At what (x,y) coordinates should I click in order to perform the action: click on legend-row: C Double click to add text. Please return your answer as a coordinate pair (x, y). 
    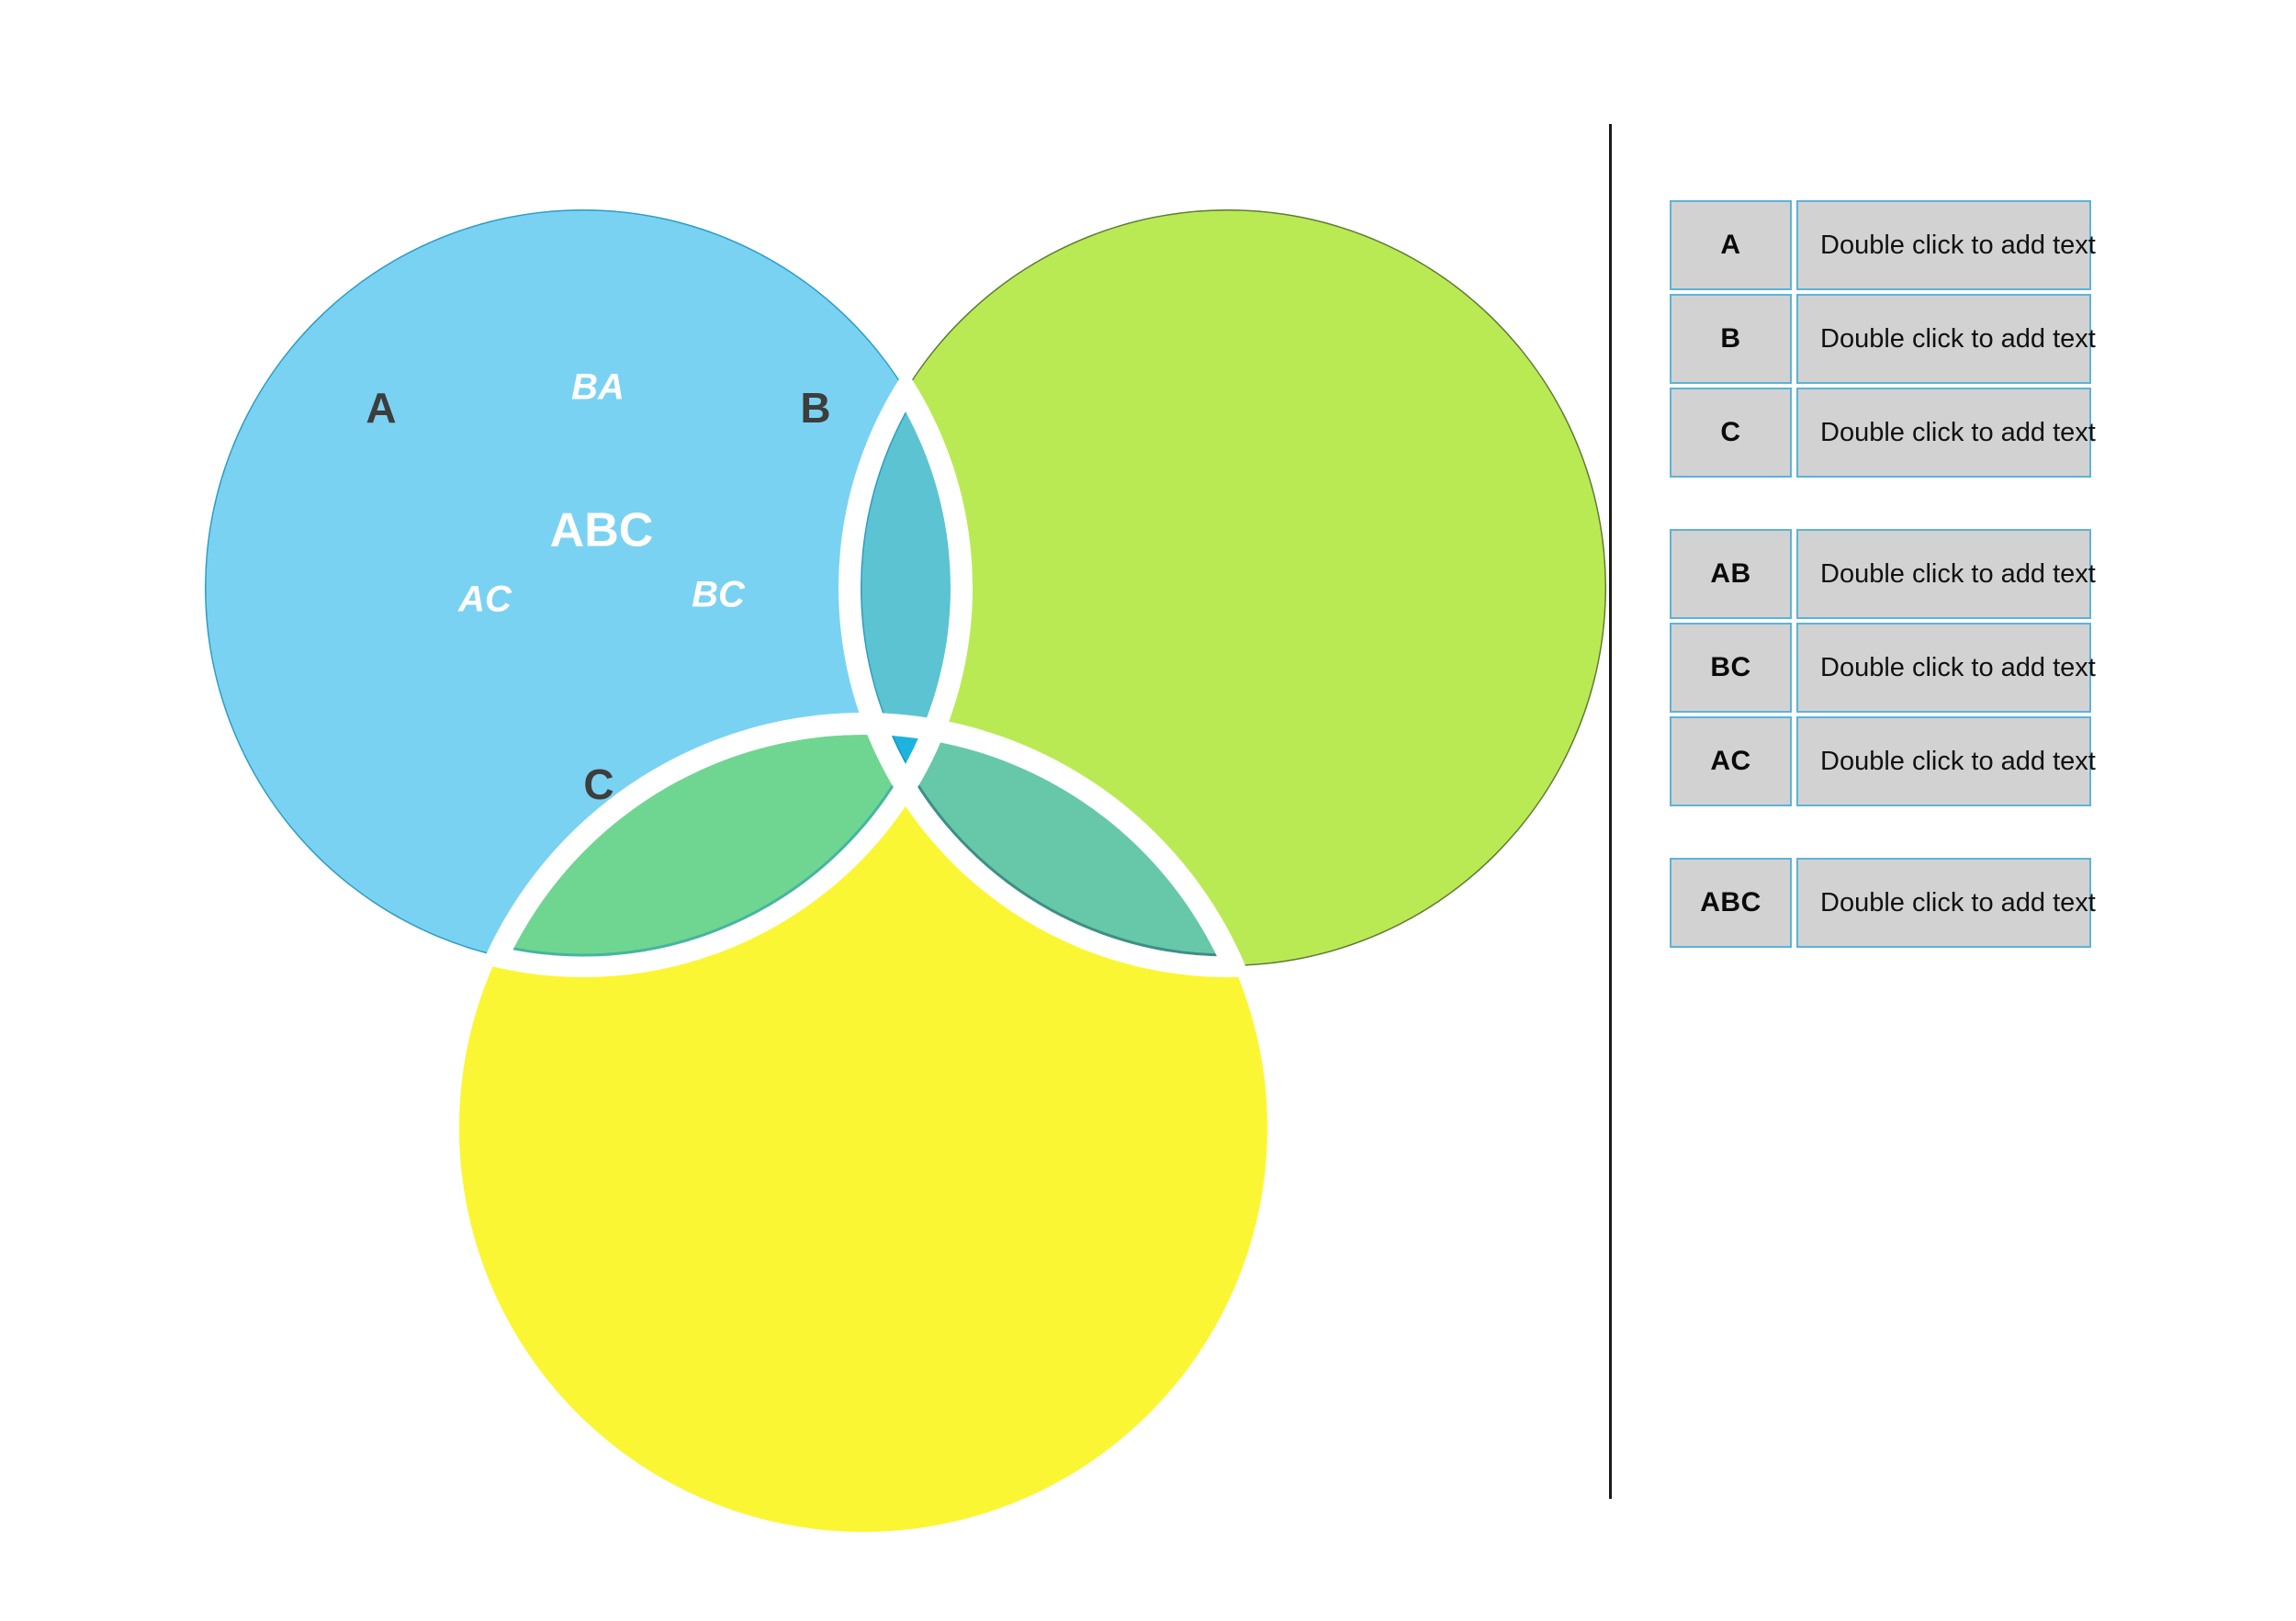
    Looking at the image, I should click on (1909, 433).